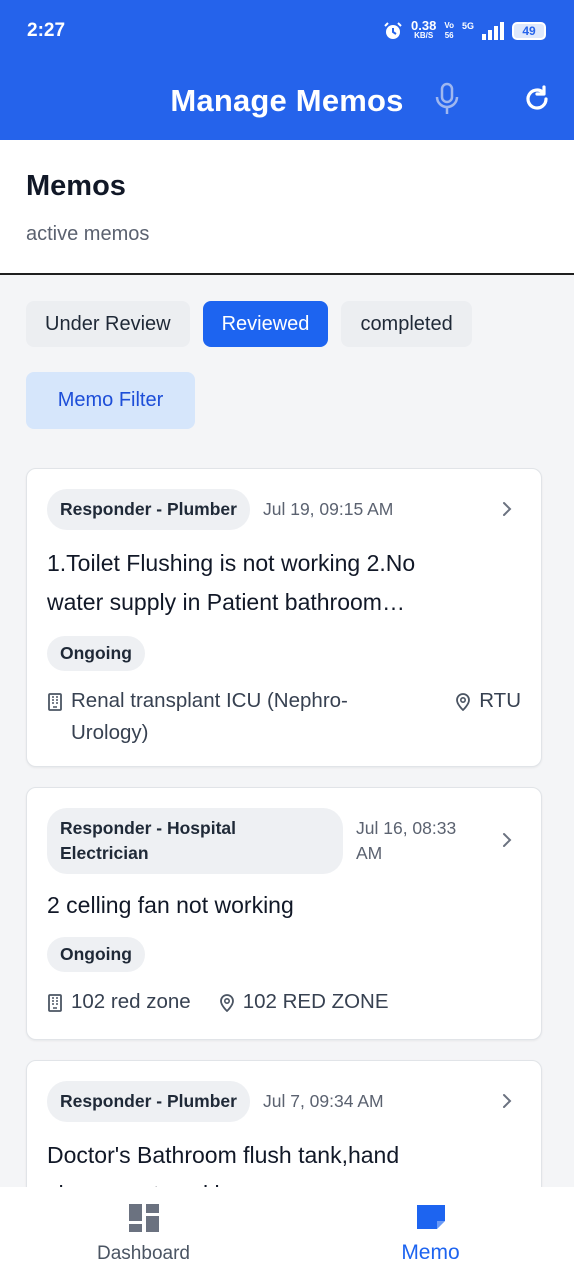  I want to click on nav-label: Memo, so click(430, 1252).